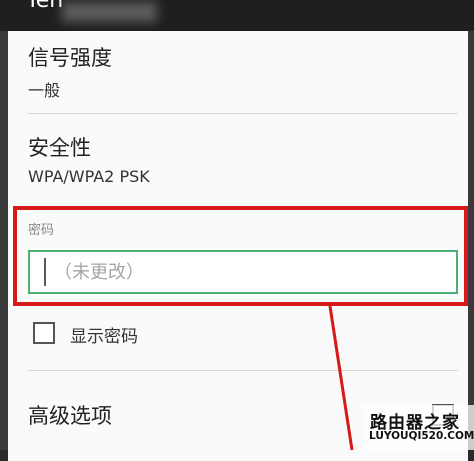  What do you see at coordinates (44, 333) in the screenshot?
I see `show-password-checkbox` at bounding box center [44, 333].